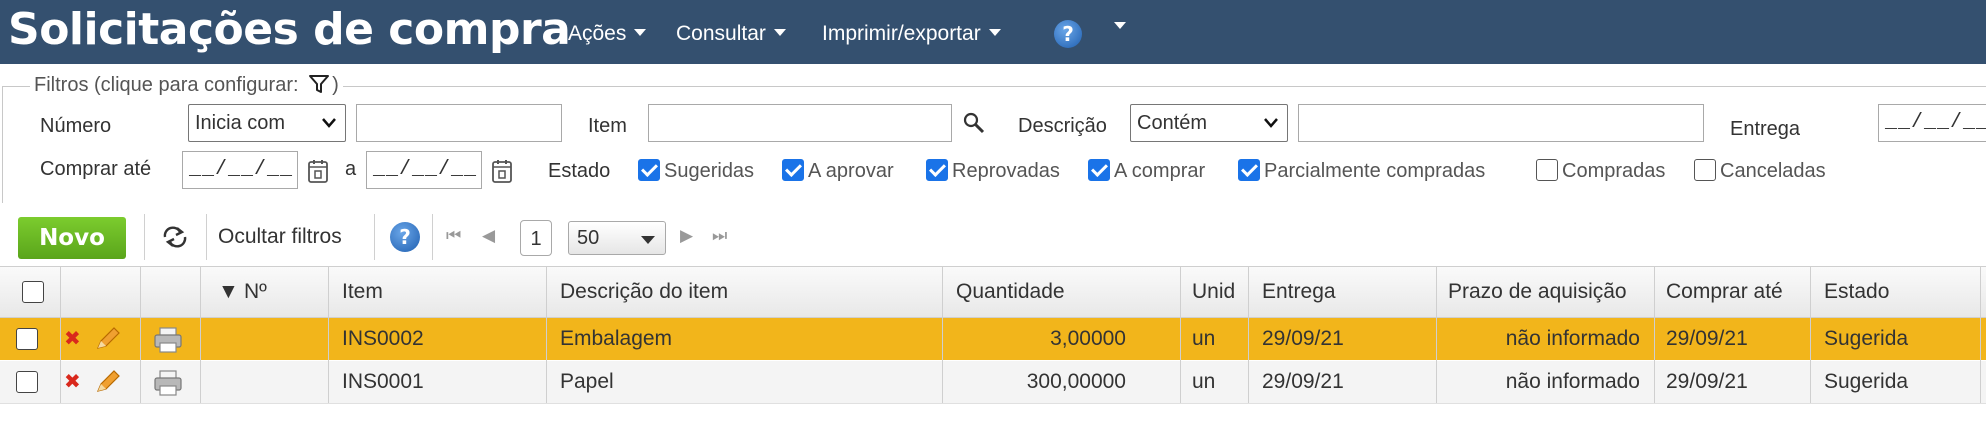 The height and width of the screenshot is (447, 1986). What do you see at coordinates (1076, 381) in the screenshot?
I see `cell-quantidade: 300,00000` at bounding box center [1076, 381].